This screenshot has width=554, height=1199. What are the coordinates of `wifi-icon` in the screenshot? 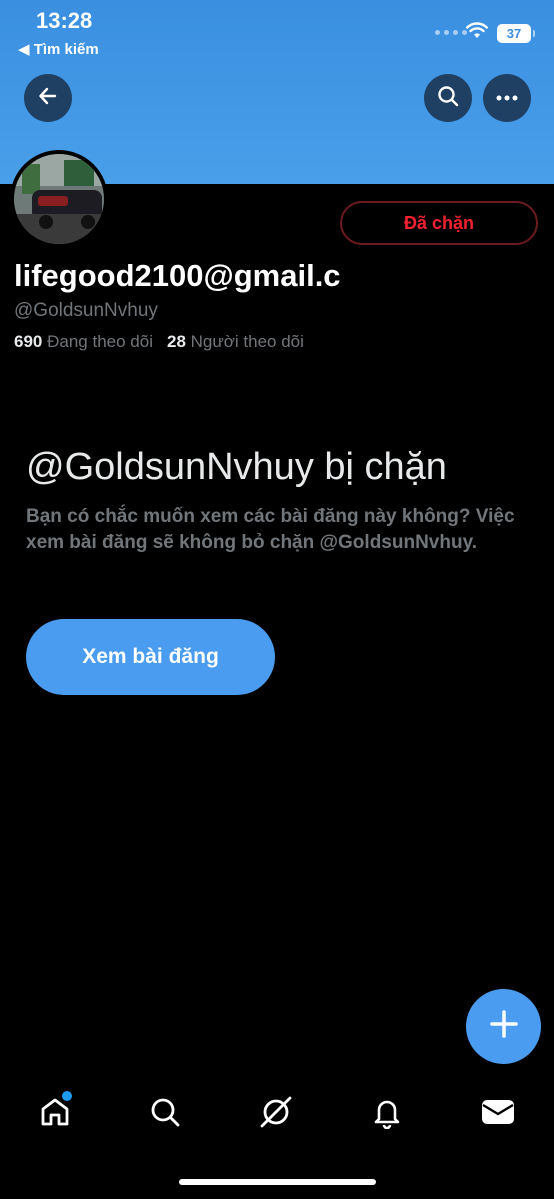 It's located at (477, 33).